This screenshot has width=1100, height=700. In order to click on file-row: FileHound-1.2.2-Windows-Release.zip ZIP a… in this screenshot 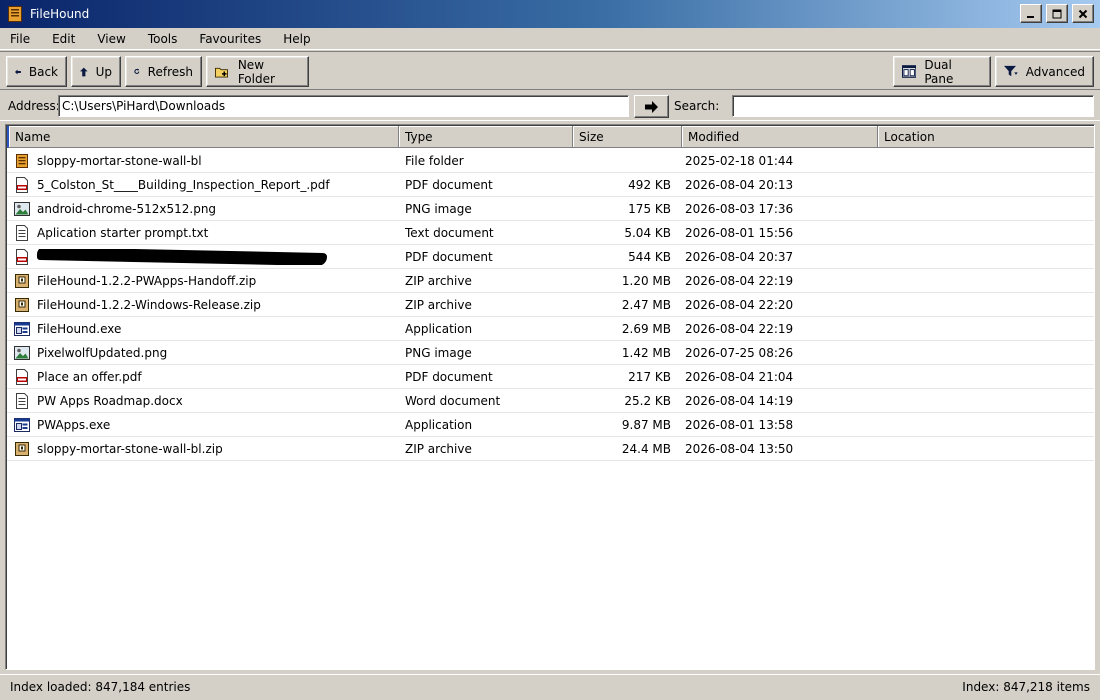, I will do `click(550, 305)`.